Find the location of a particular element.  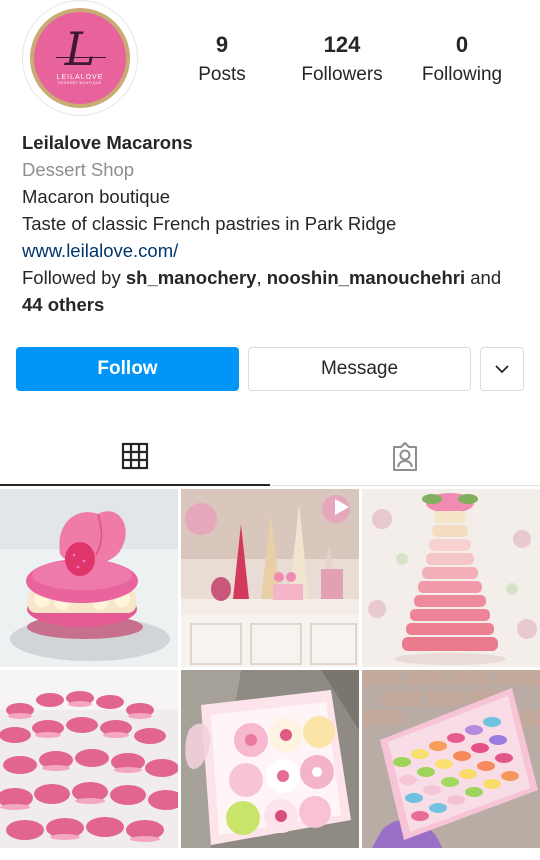

avatar-logo-tagline: DESSERT BOUTIQUE is located at coordinates (80, 82).